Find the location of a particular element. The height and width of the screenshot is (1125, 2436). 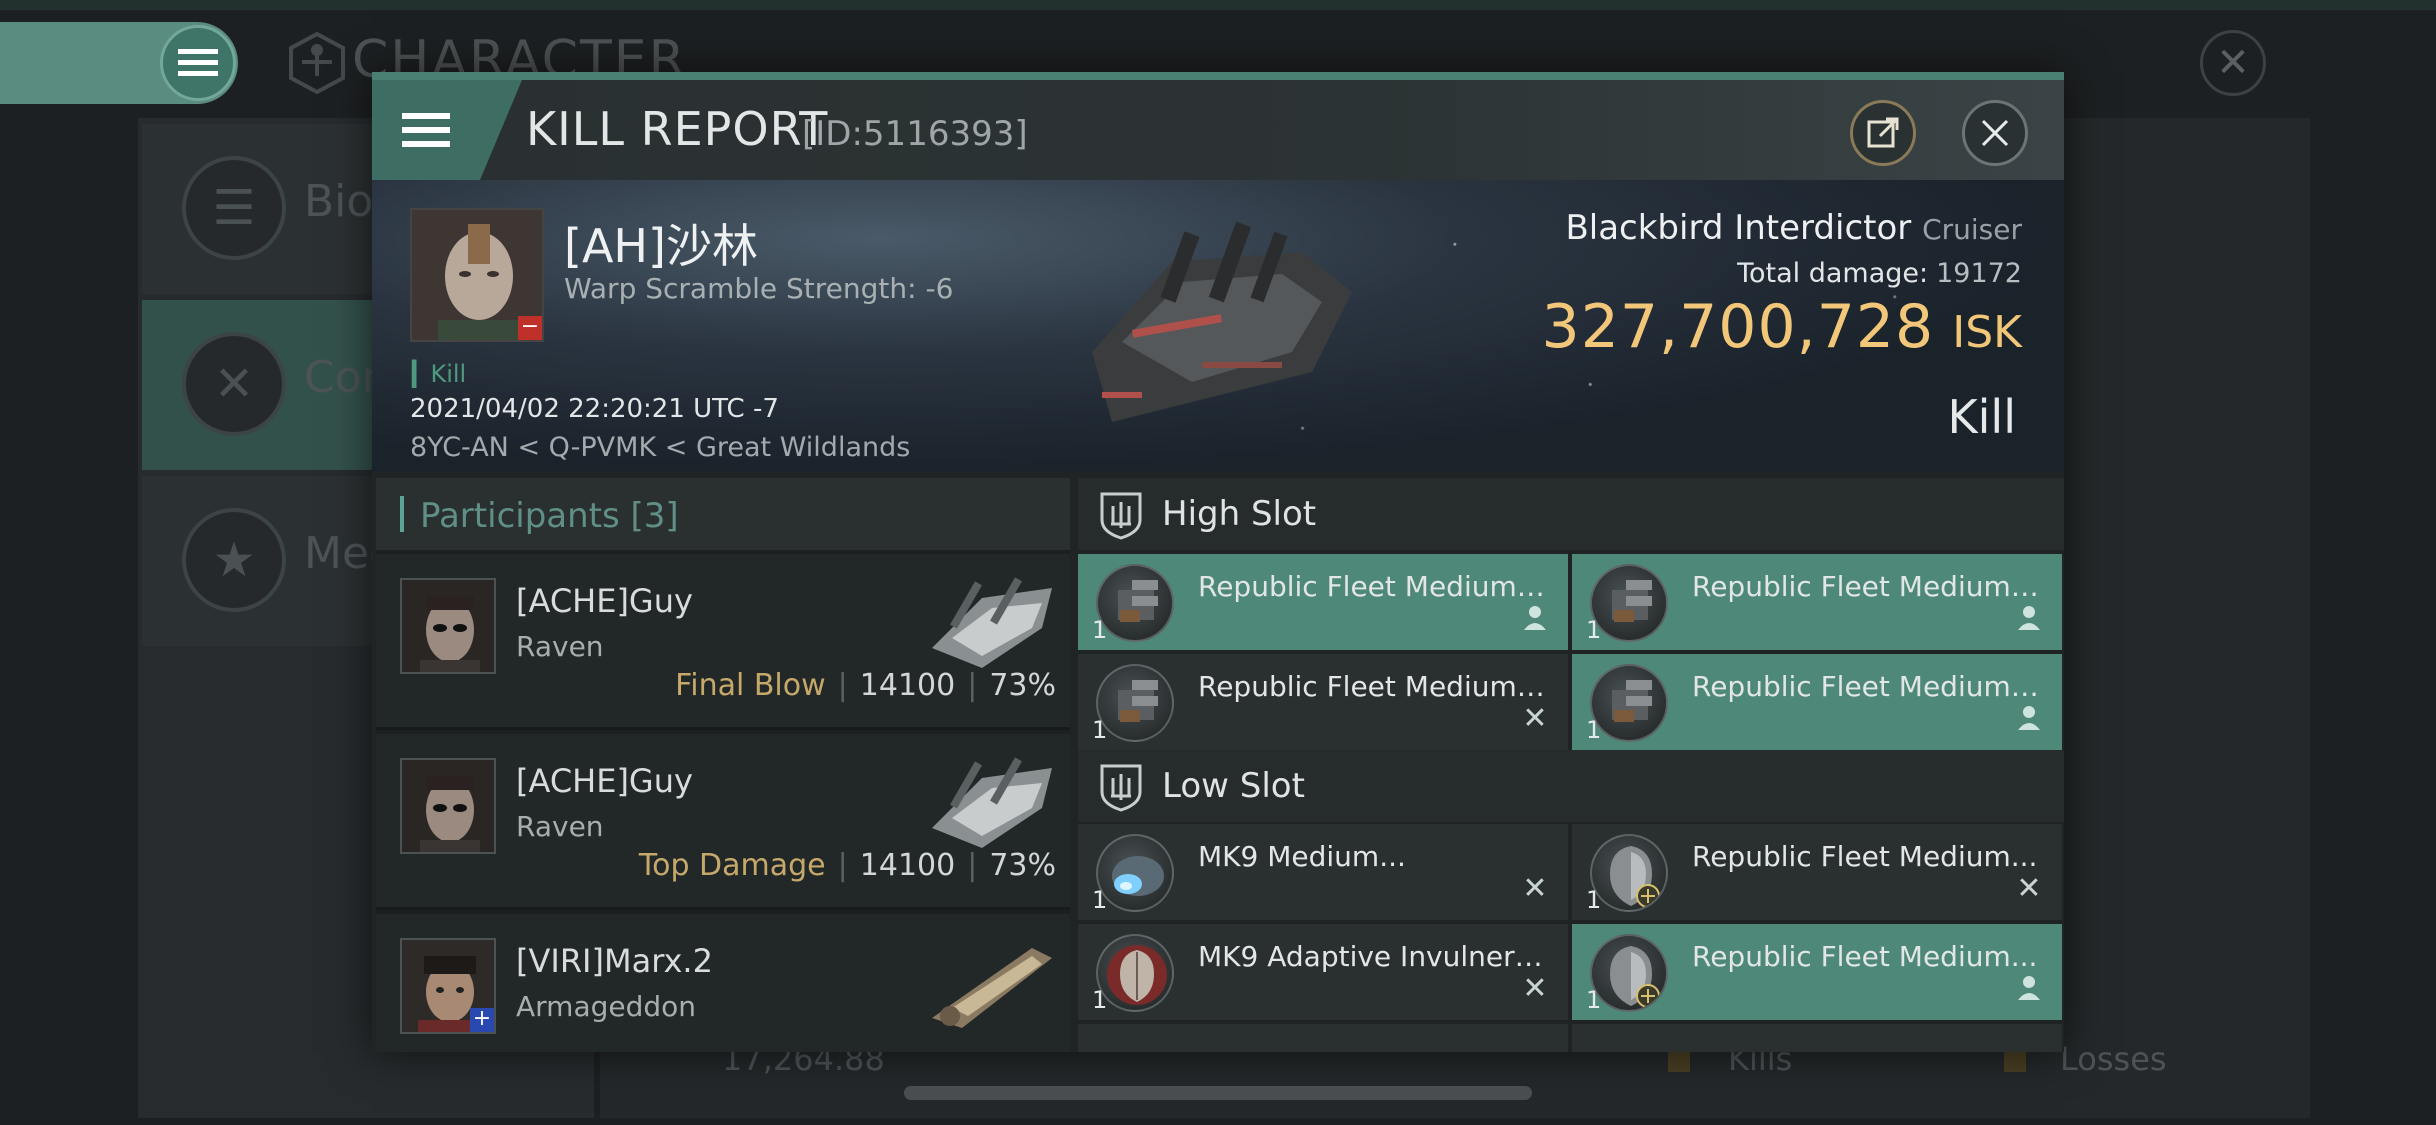

share-icon is located at coordinates (1883, 132).